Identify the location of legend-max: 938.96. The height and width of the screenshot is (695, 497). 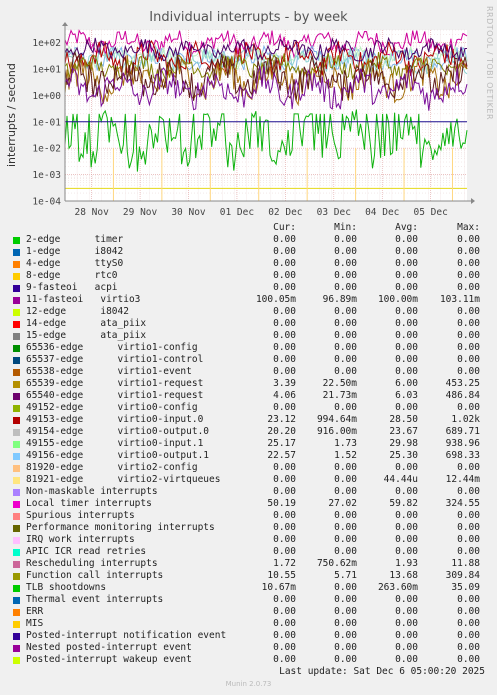
(462, 443).